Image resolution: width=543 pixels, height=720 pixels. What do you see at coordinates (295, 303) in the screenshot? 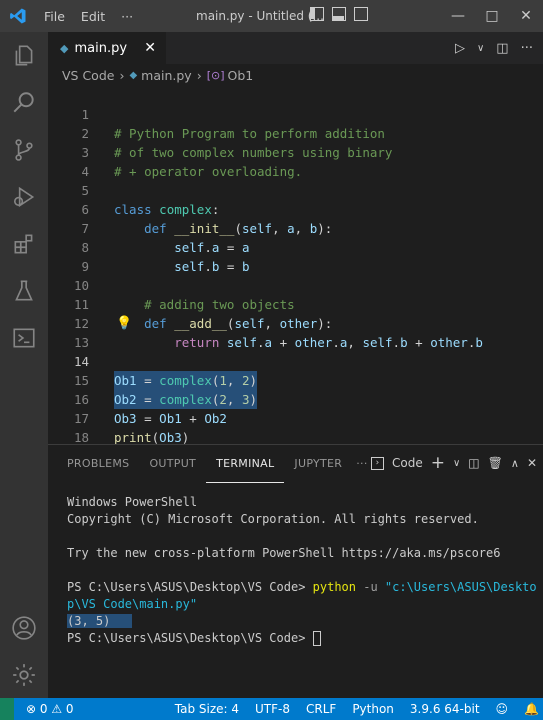
I see `code-line: 11 def __add__(self, other):` at bounding box center [295, 303].